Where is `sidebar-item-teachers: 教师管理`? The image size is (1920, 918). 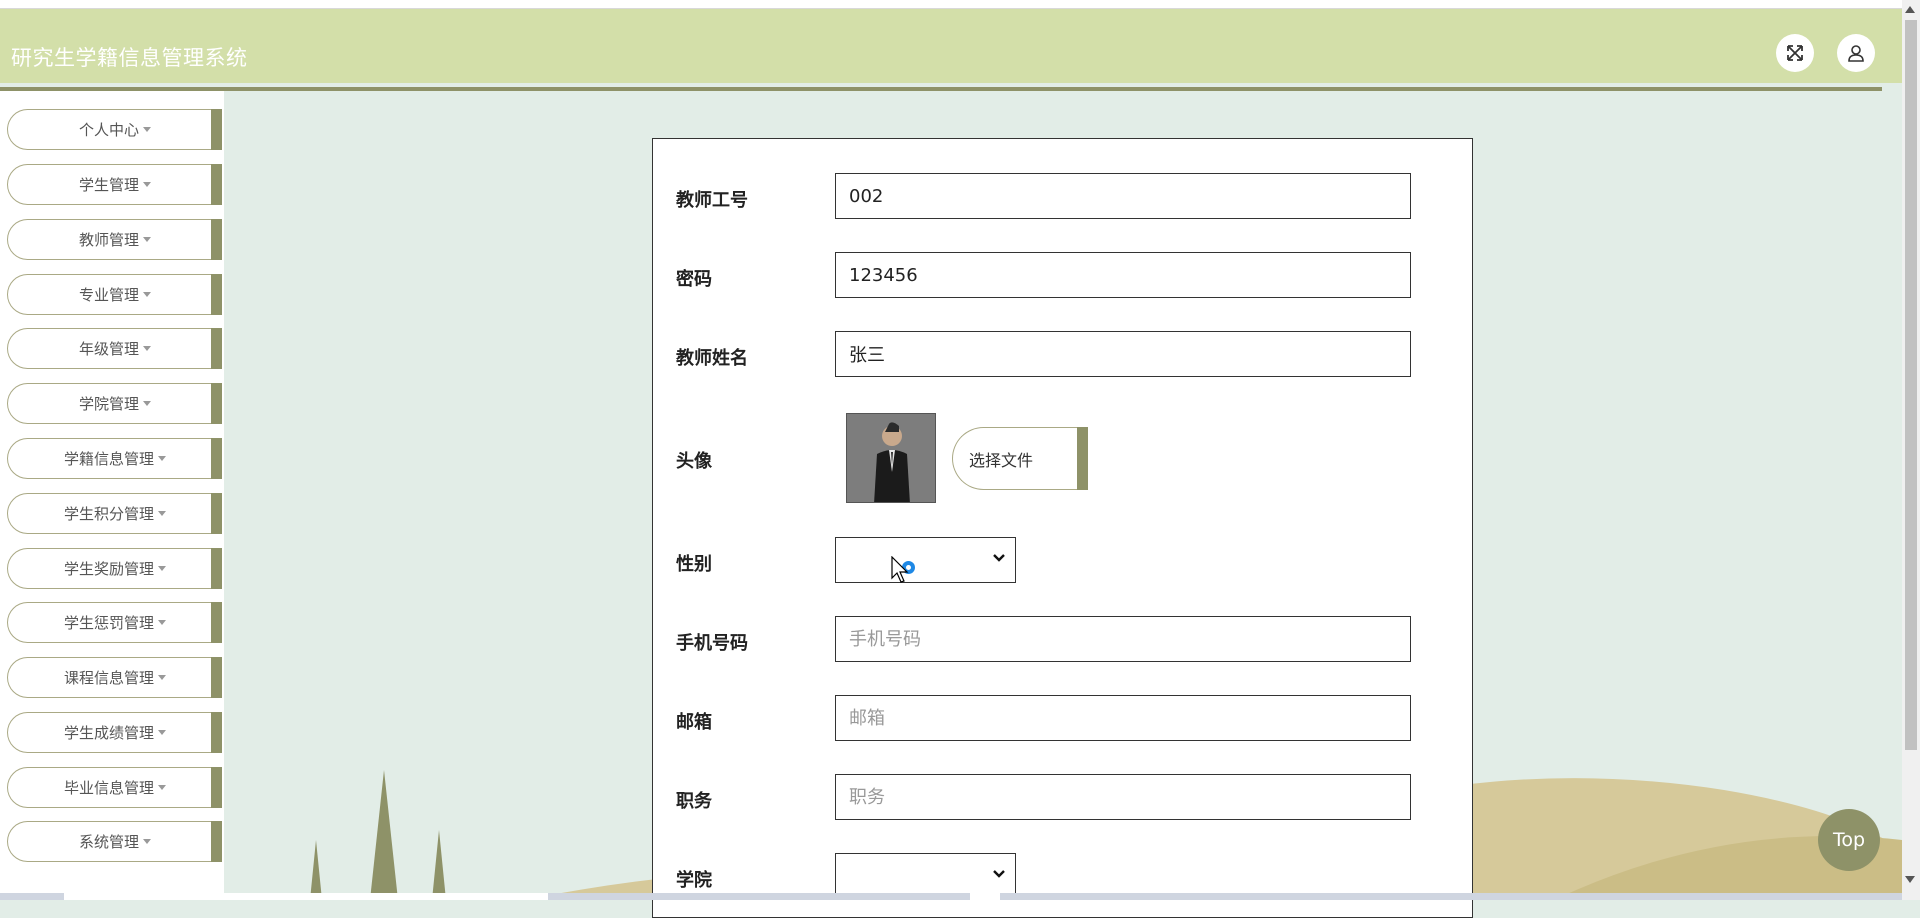
sidebar-item-teachers: 教师管理 is located at coordinates (114, 239).